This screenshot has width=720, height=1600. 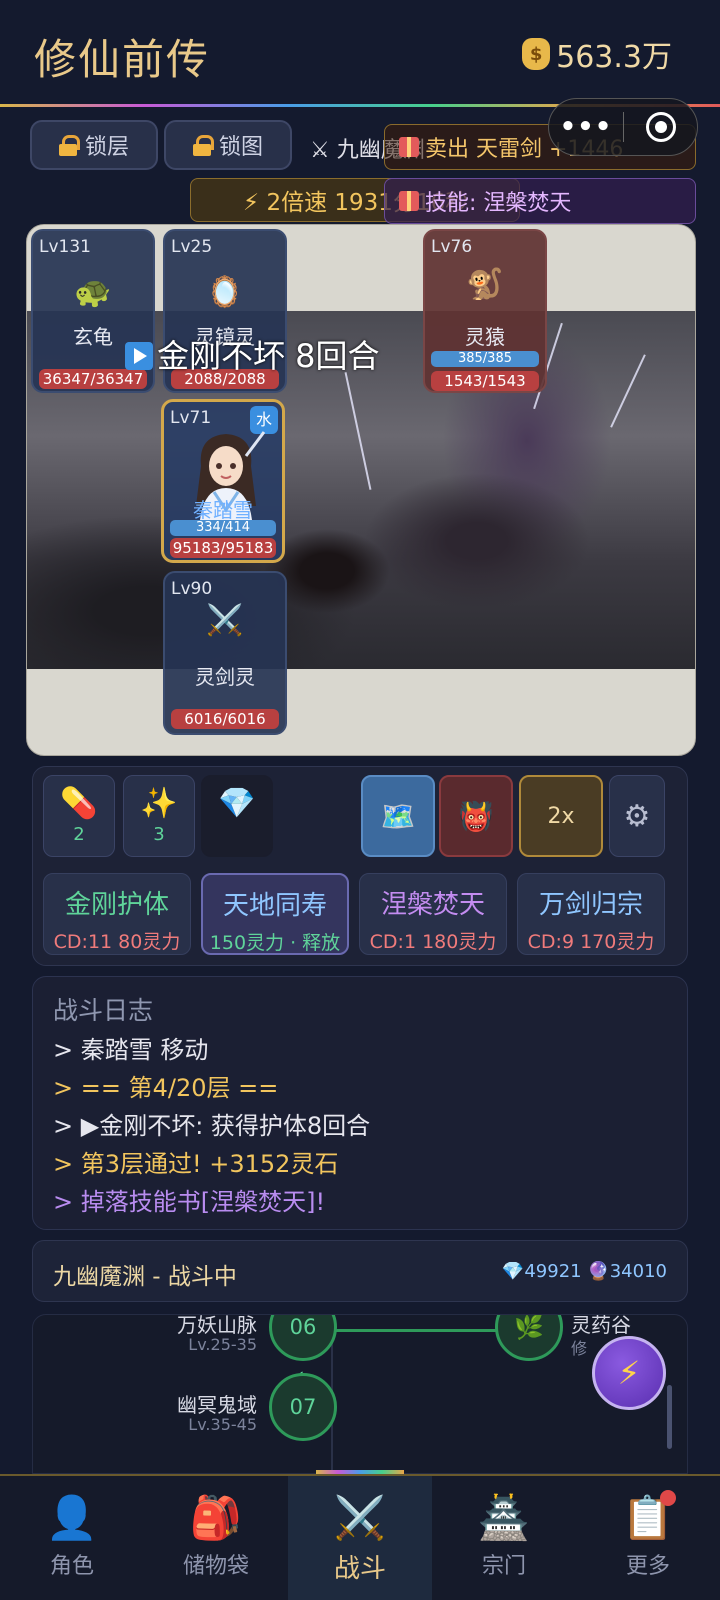 I want to click on sparkle-icon: ✨, so click(x=159, y=803).